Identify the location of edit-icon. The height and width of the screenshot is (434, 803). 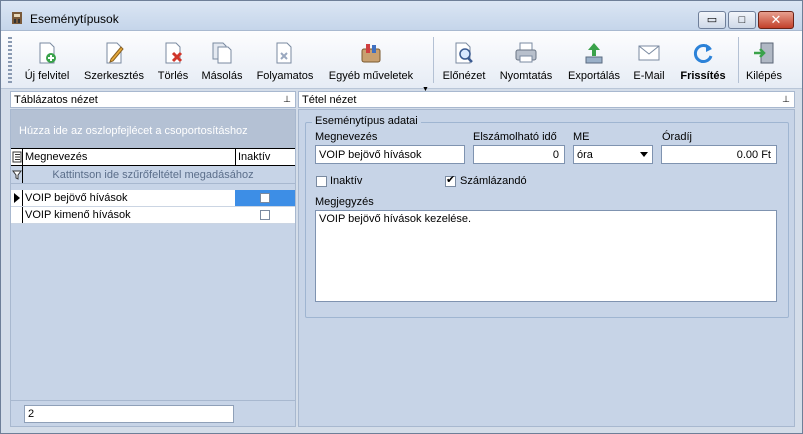
(115, 53).